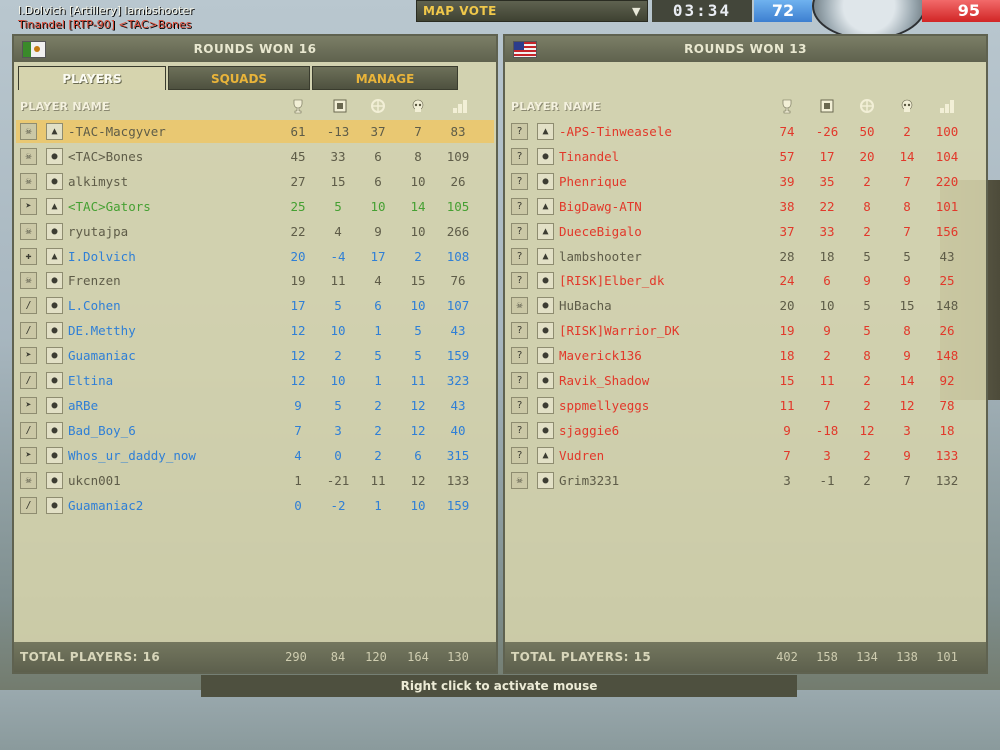 This screenshot has width=1000, height=750. What do you see at coordinates (947, 181) in the screenshot?
I see `ping-value: 220` at bounding box center [947, 181].